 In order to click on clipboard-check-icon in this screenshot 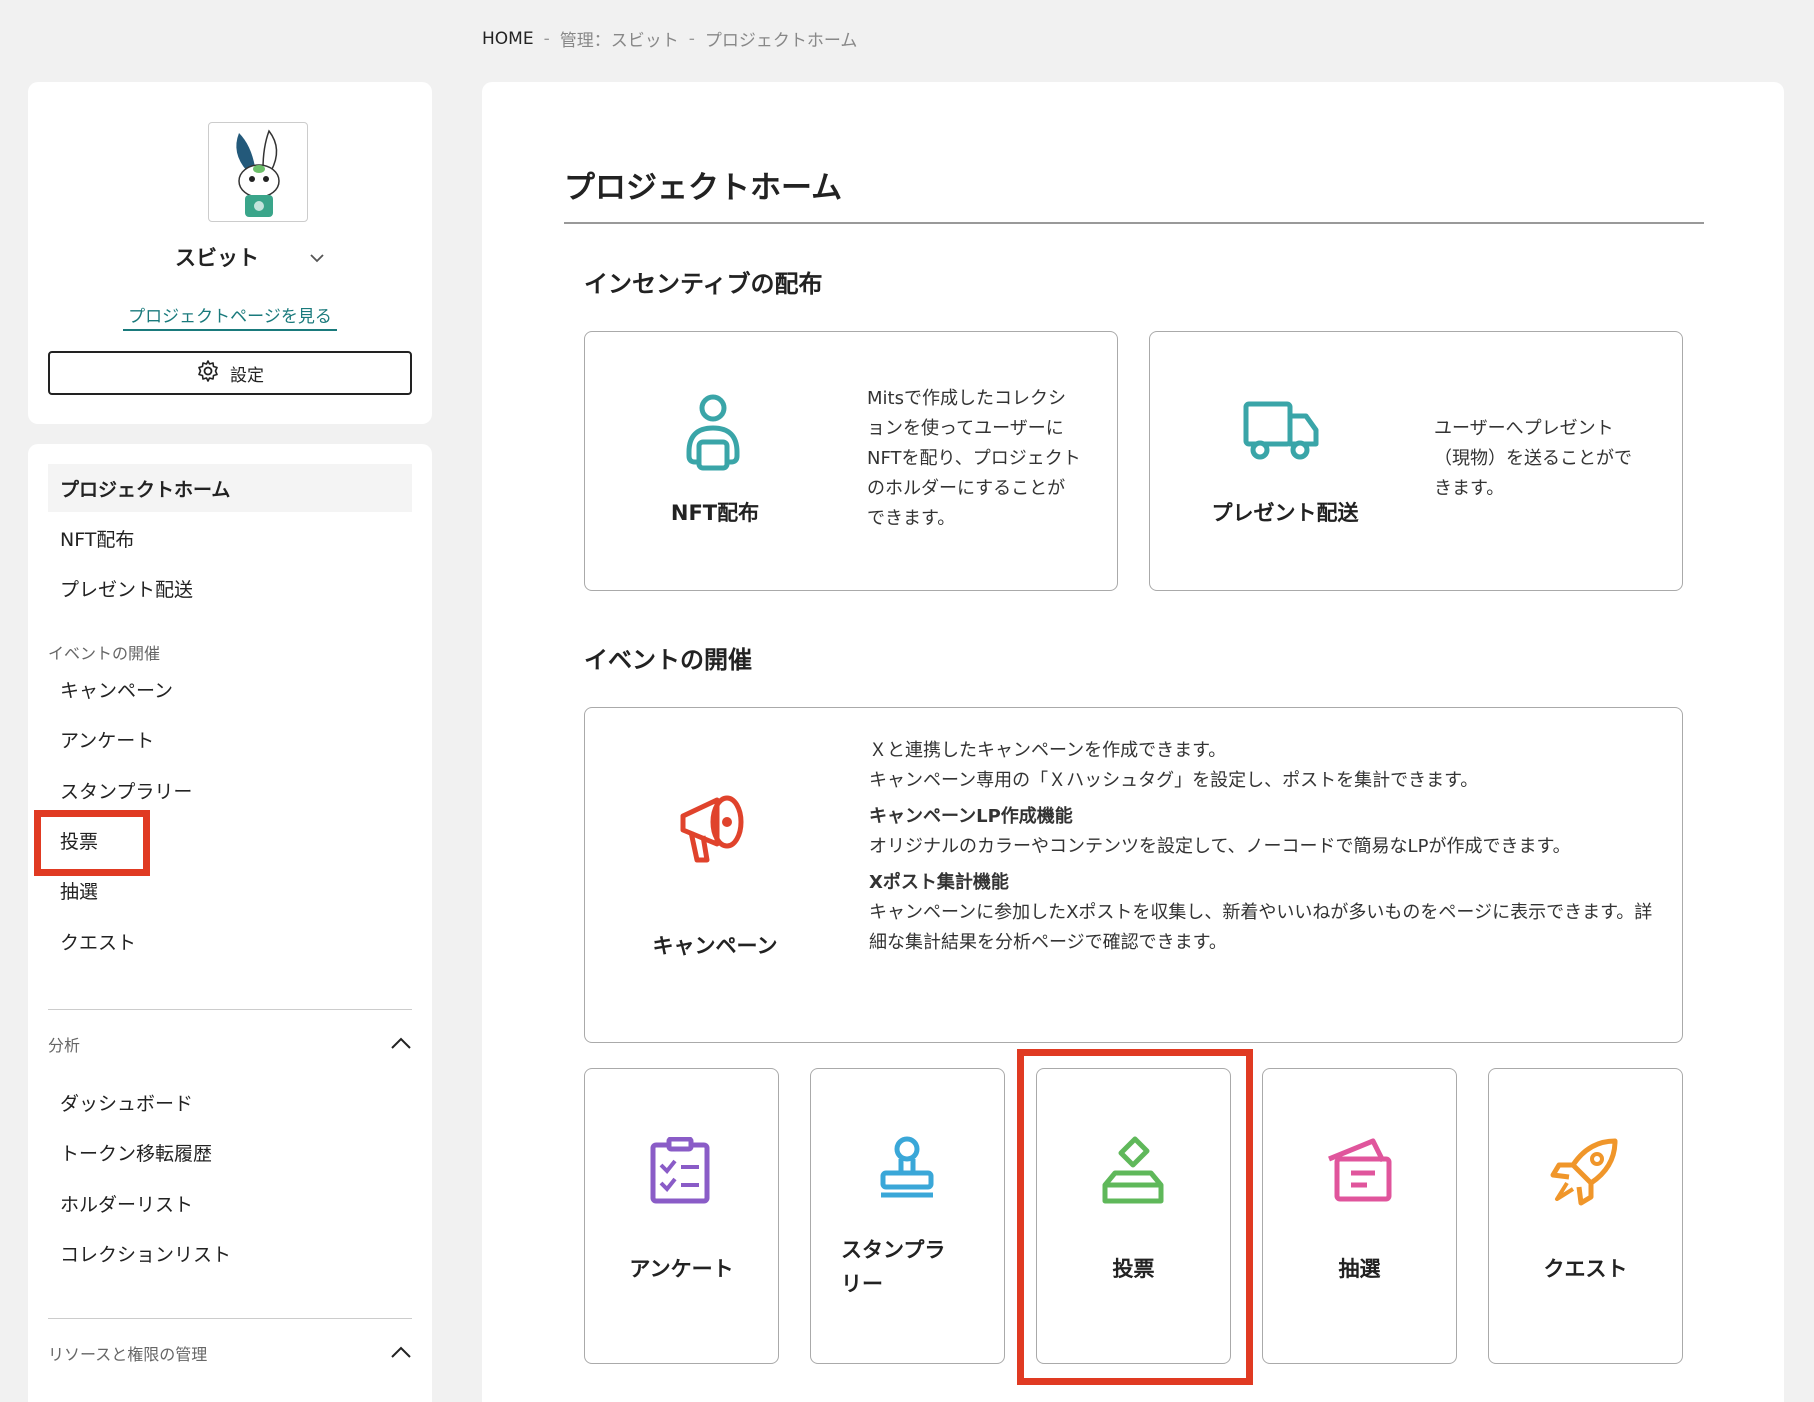, I will do `click(680, 1172)`.